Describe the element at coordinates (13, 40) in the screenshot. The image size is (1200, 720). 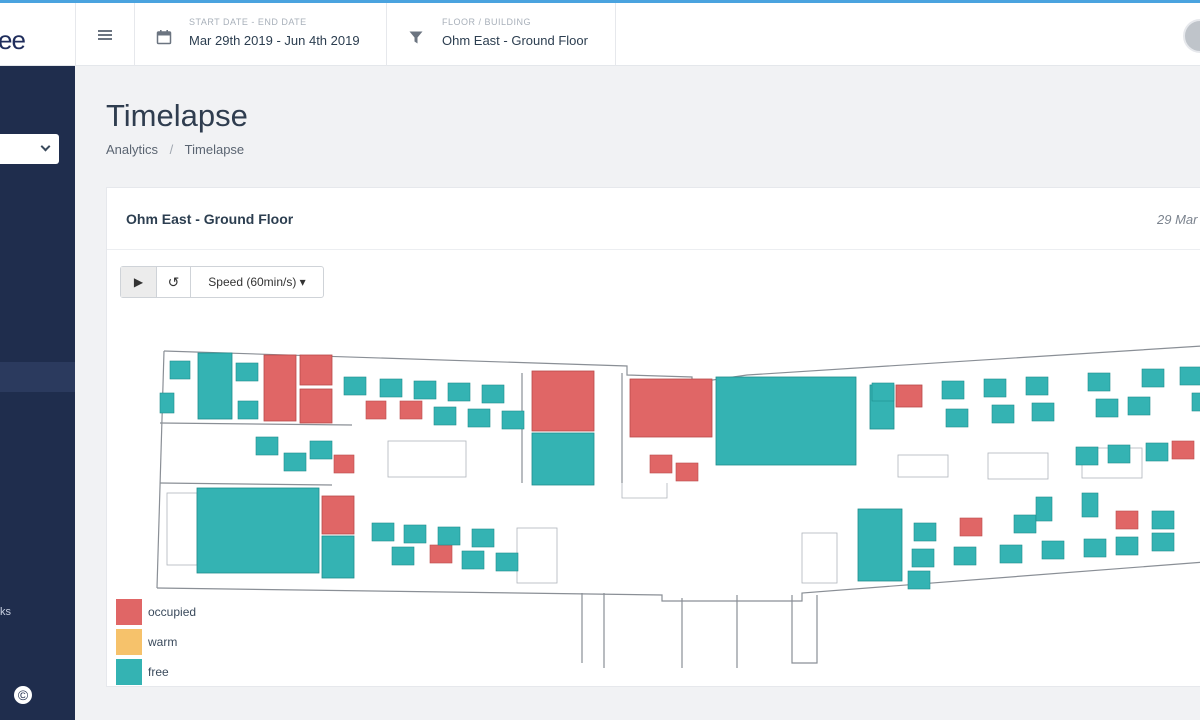
I see `app-logo: ee` at that location.